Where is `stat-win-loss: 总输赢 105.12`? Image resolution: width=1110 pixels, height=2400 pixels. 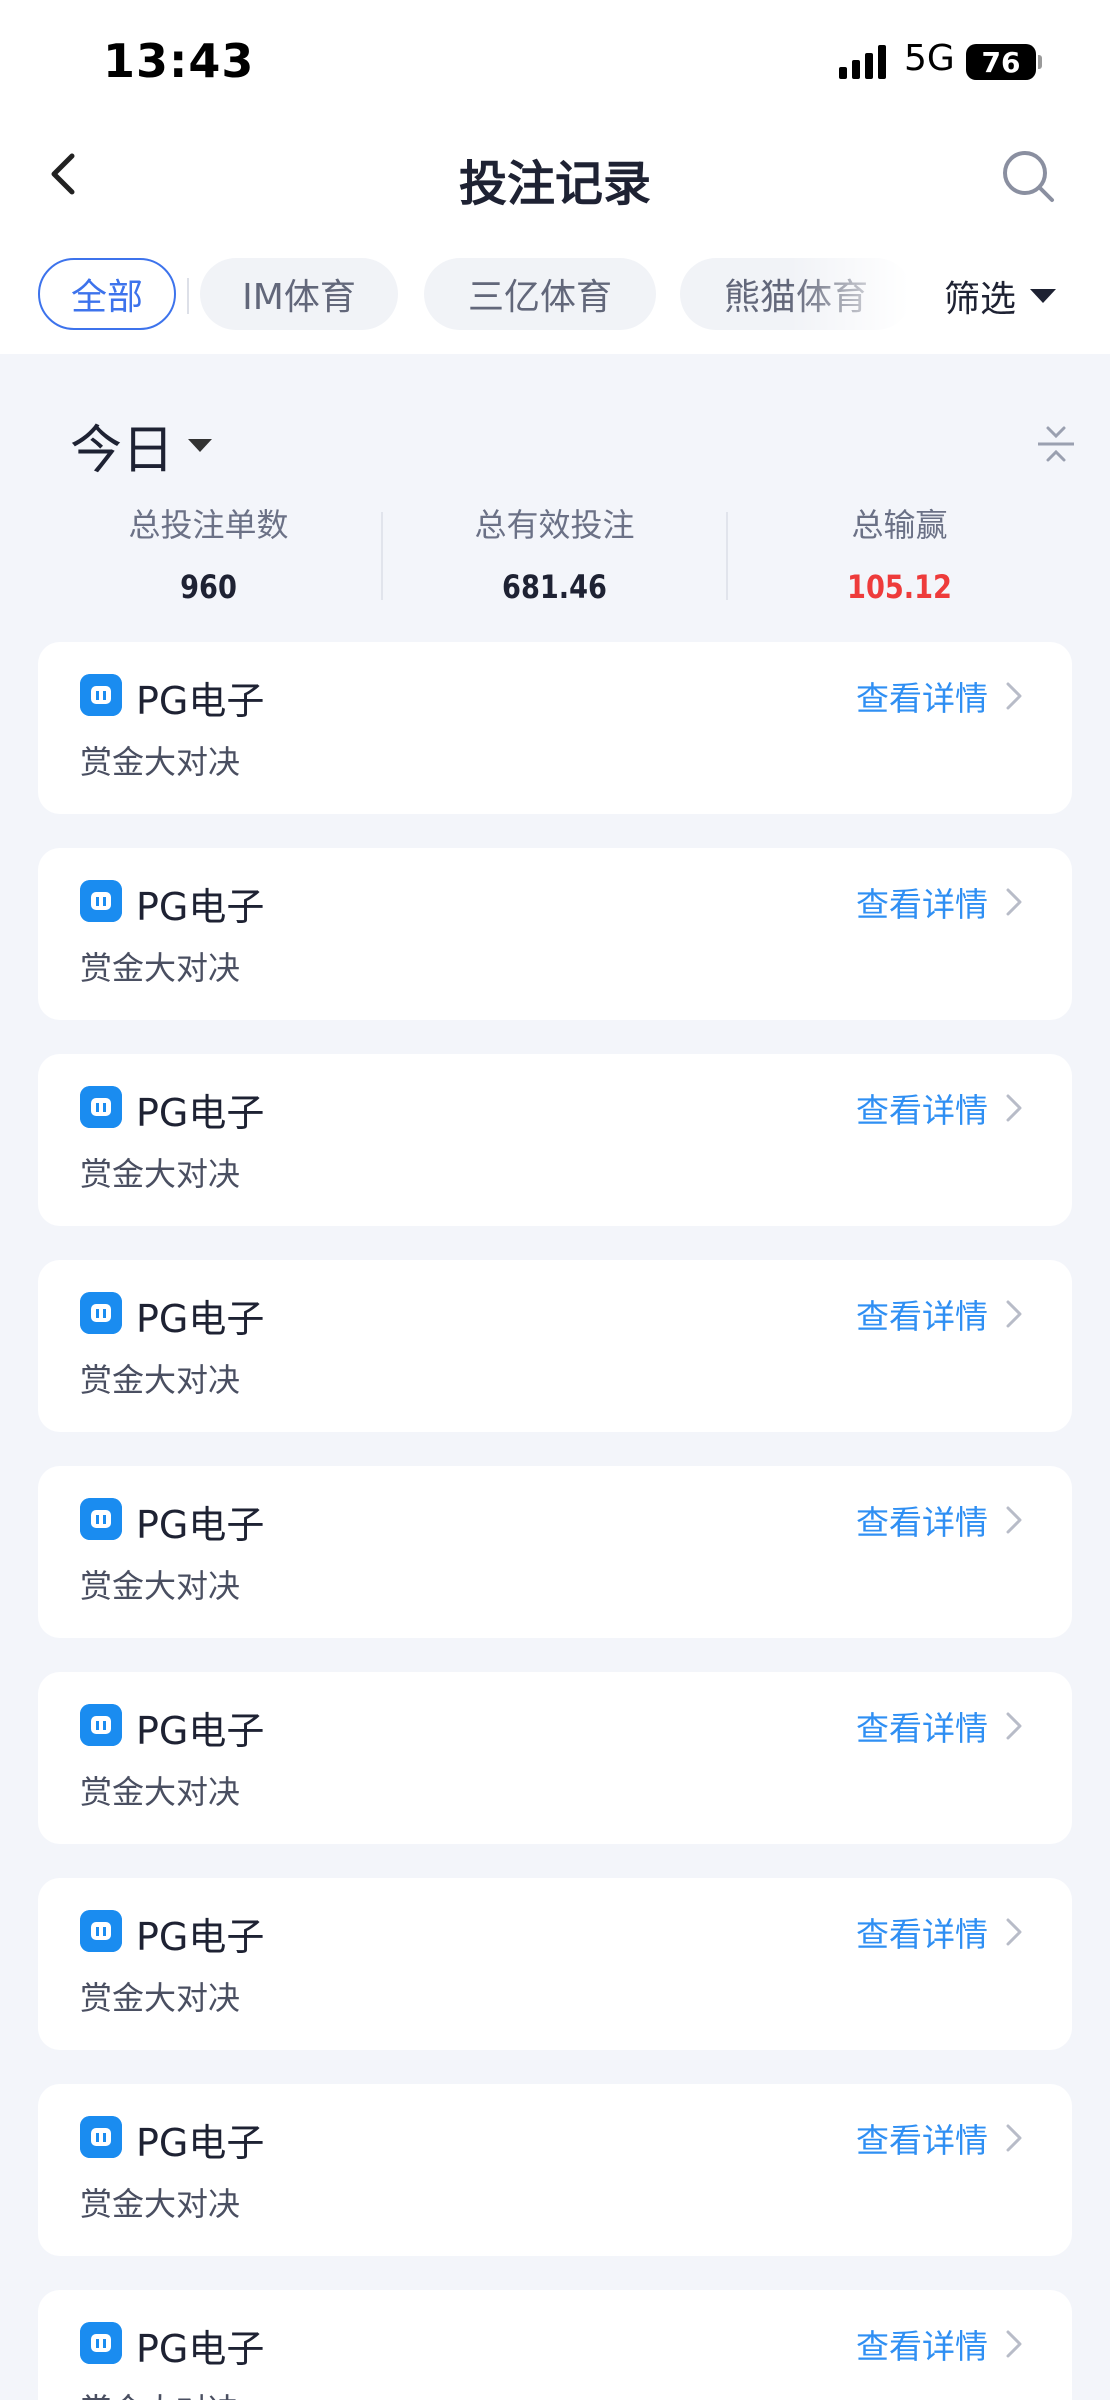 stat-win-loss: 总输赢 105.12 is located at coordinates (899, 553).